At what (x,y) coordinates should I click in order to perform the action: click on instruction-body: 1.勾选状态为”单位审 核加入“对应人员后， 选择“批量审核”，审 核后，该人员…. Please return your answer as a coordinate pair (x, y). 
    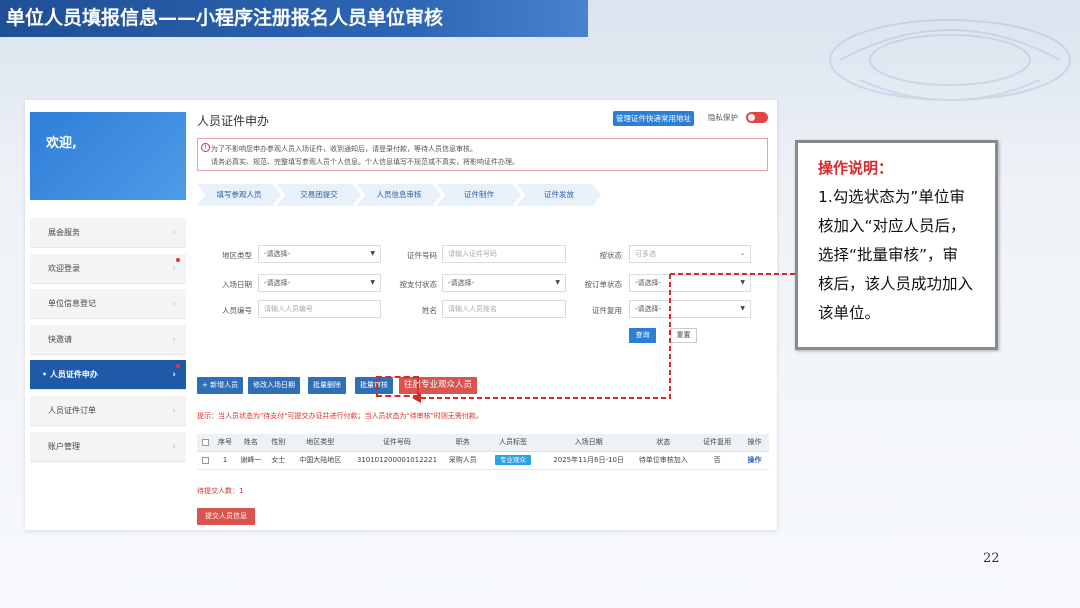
    Looking at the image, I should click on (901, 255).